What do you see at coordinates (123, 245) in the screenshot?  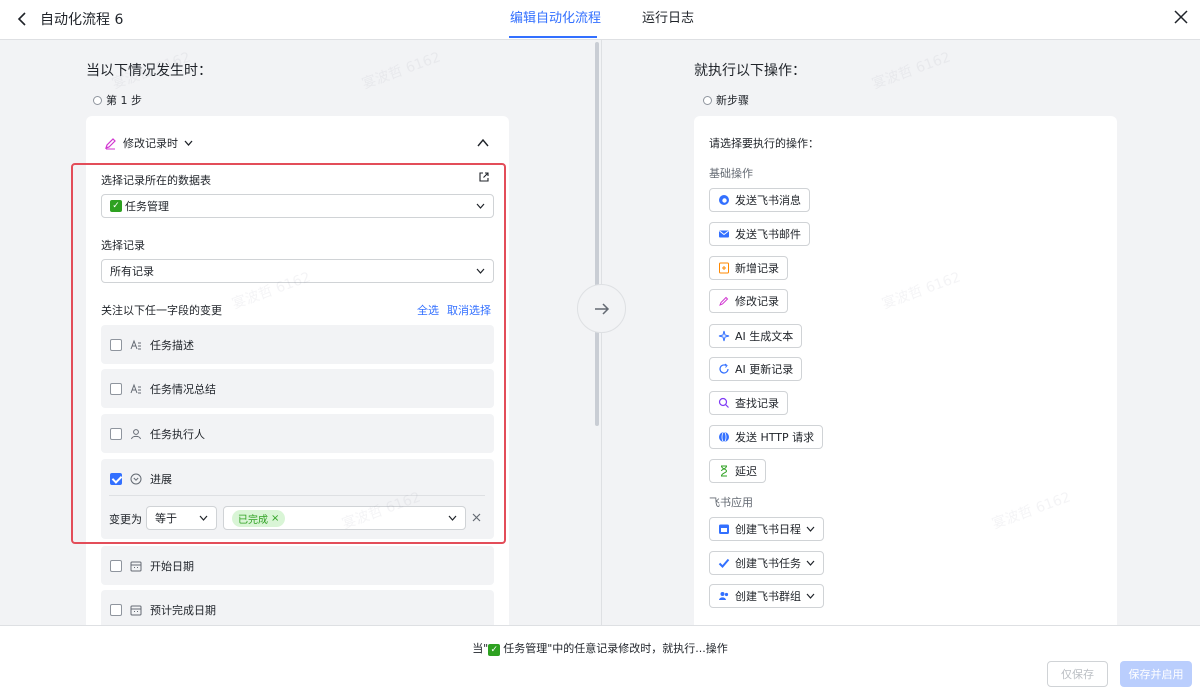 I see `record-label: 选择记录` at bounding box center [123, 245].